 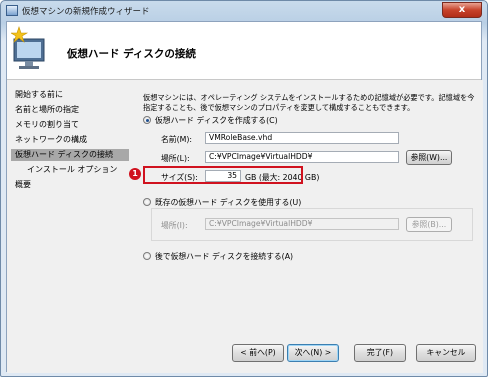 I want to click on finish-button: 完了(F), so click(x=380, y=353).